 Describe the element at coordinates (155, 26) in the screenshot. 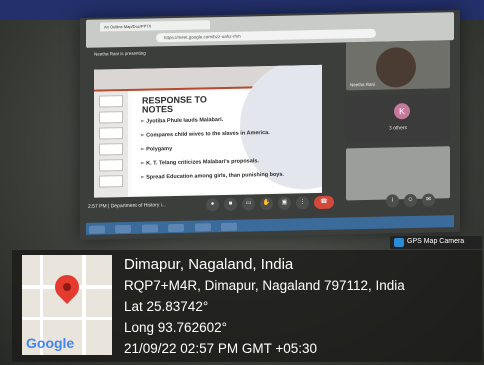

I see `browser-tab: An Outline Map/Doc/PPTX` at that location.